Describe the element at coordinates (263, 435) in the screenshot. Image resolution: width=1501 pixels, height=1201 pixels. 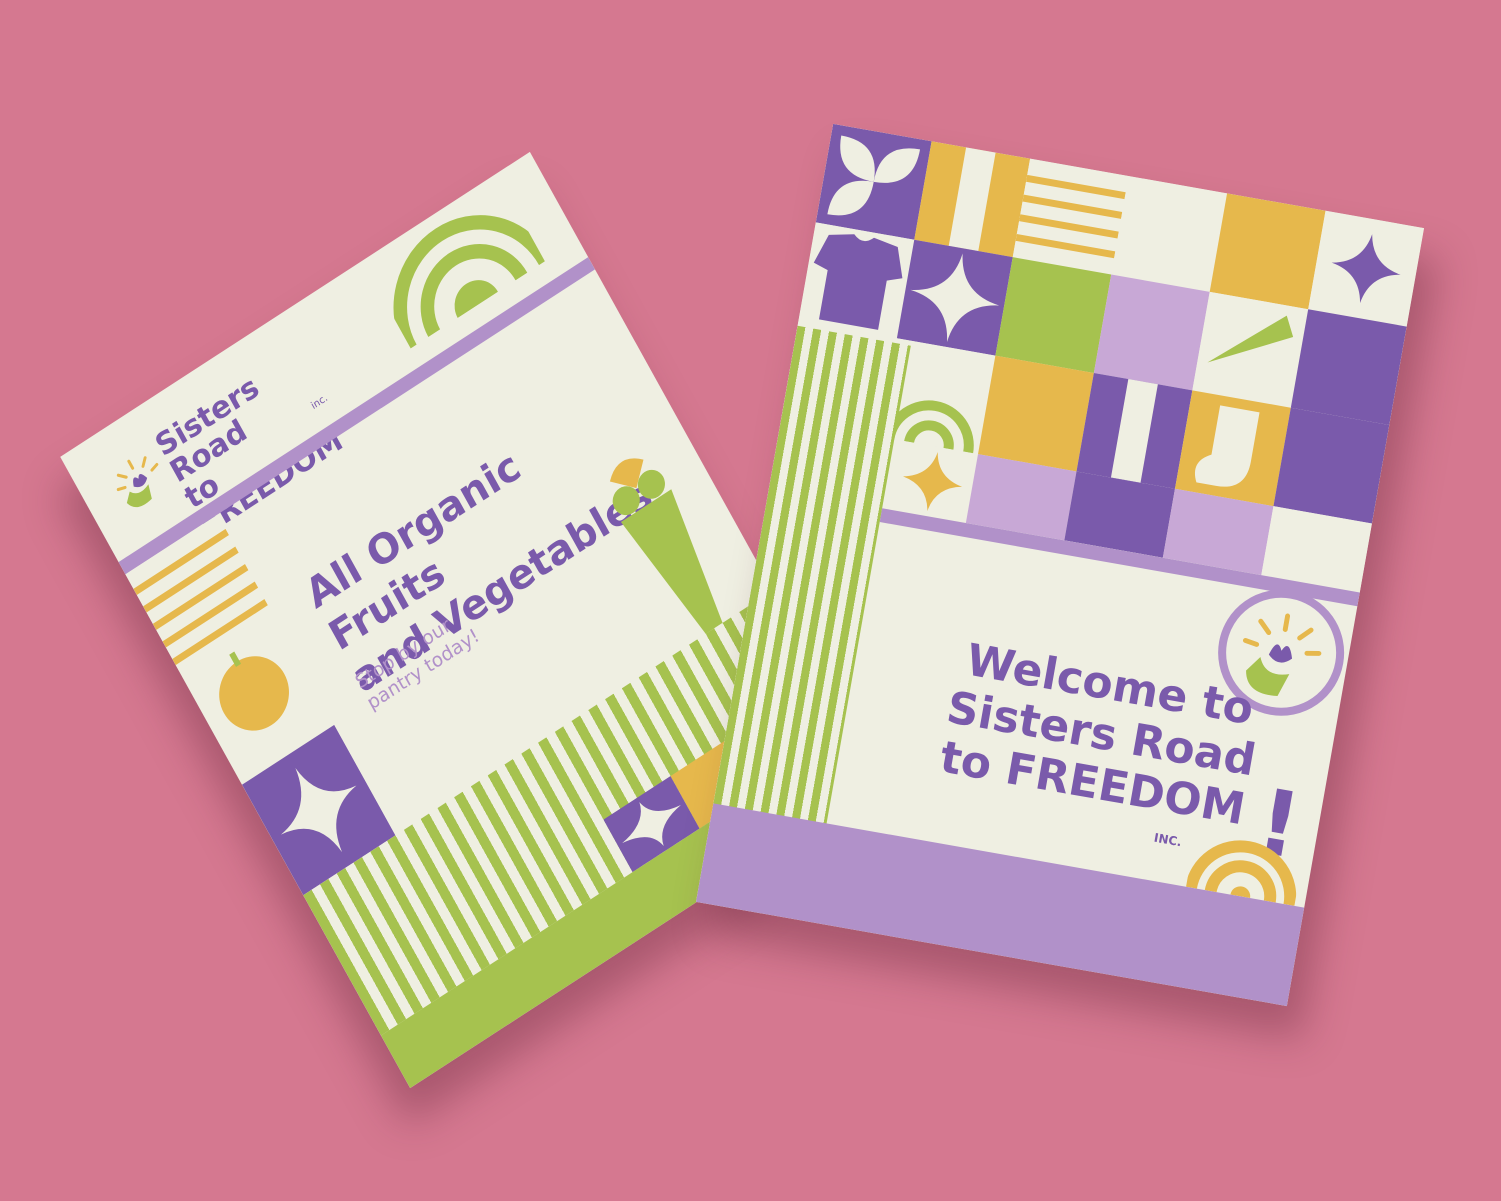
I see `left-logo-wordmark: Sisters Road to FREEDOM` at that location.